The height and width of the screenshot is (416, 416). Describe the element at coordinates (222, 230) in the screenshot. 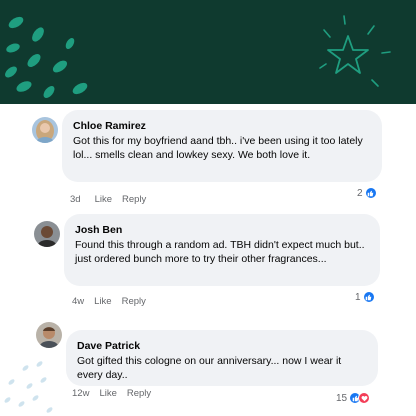

I see `commenter-name: Josh Ben` at that location.